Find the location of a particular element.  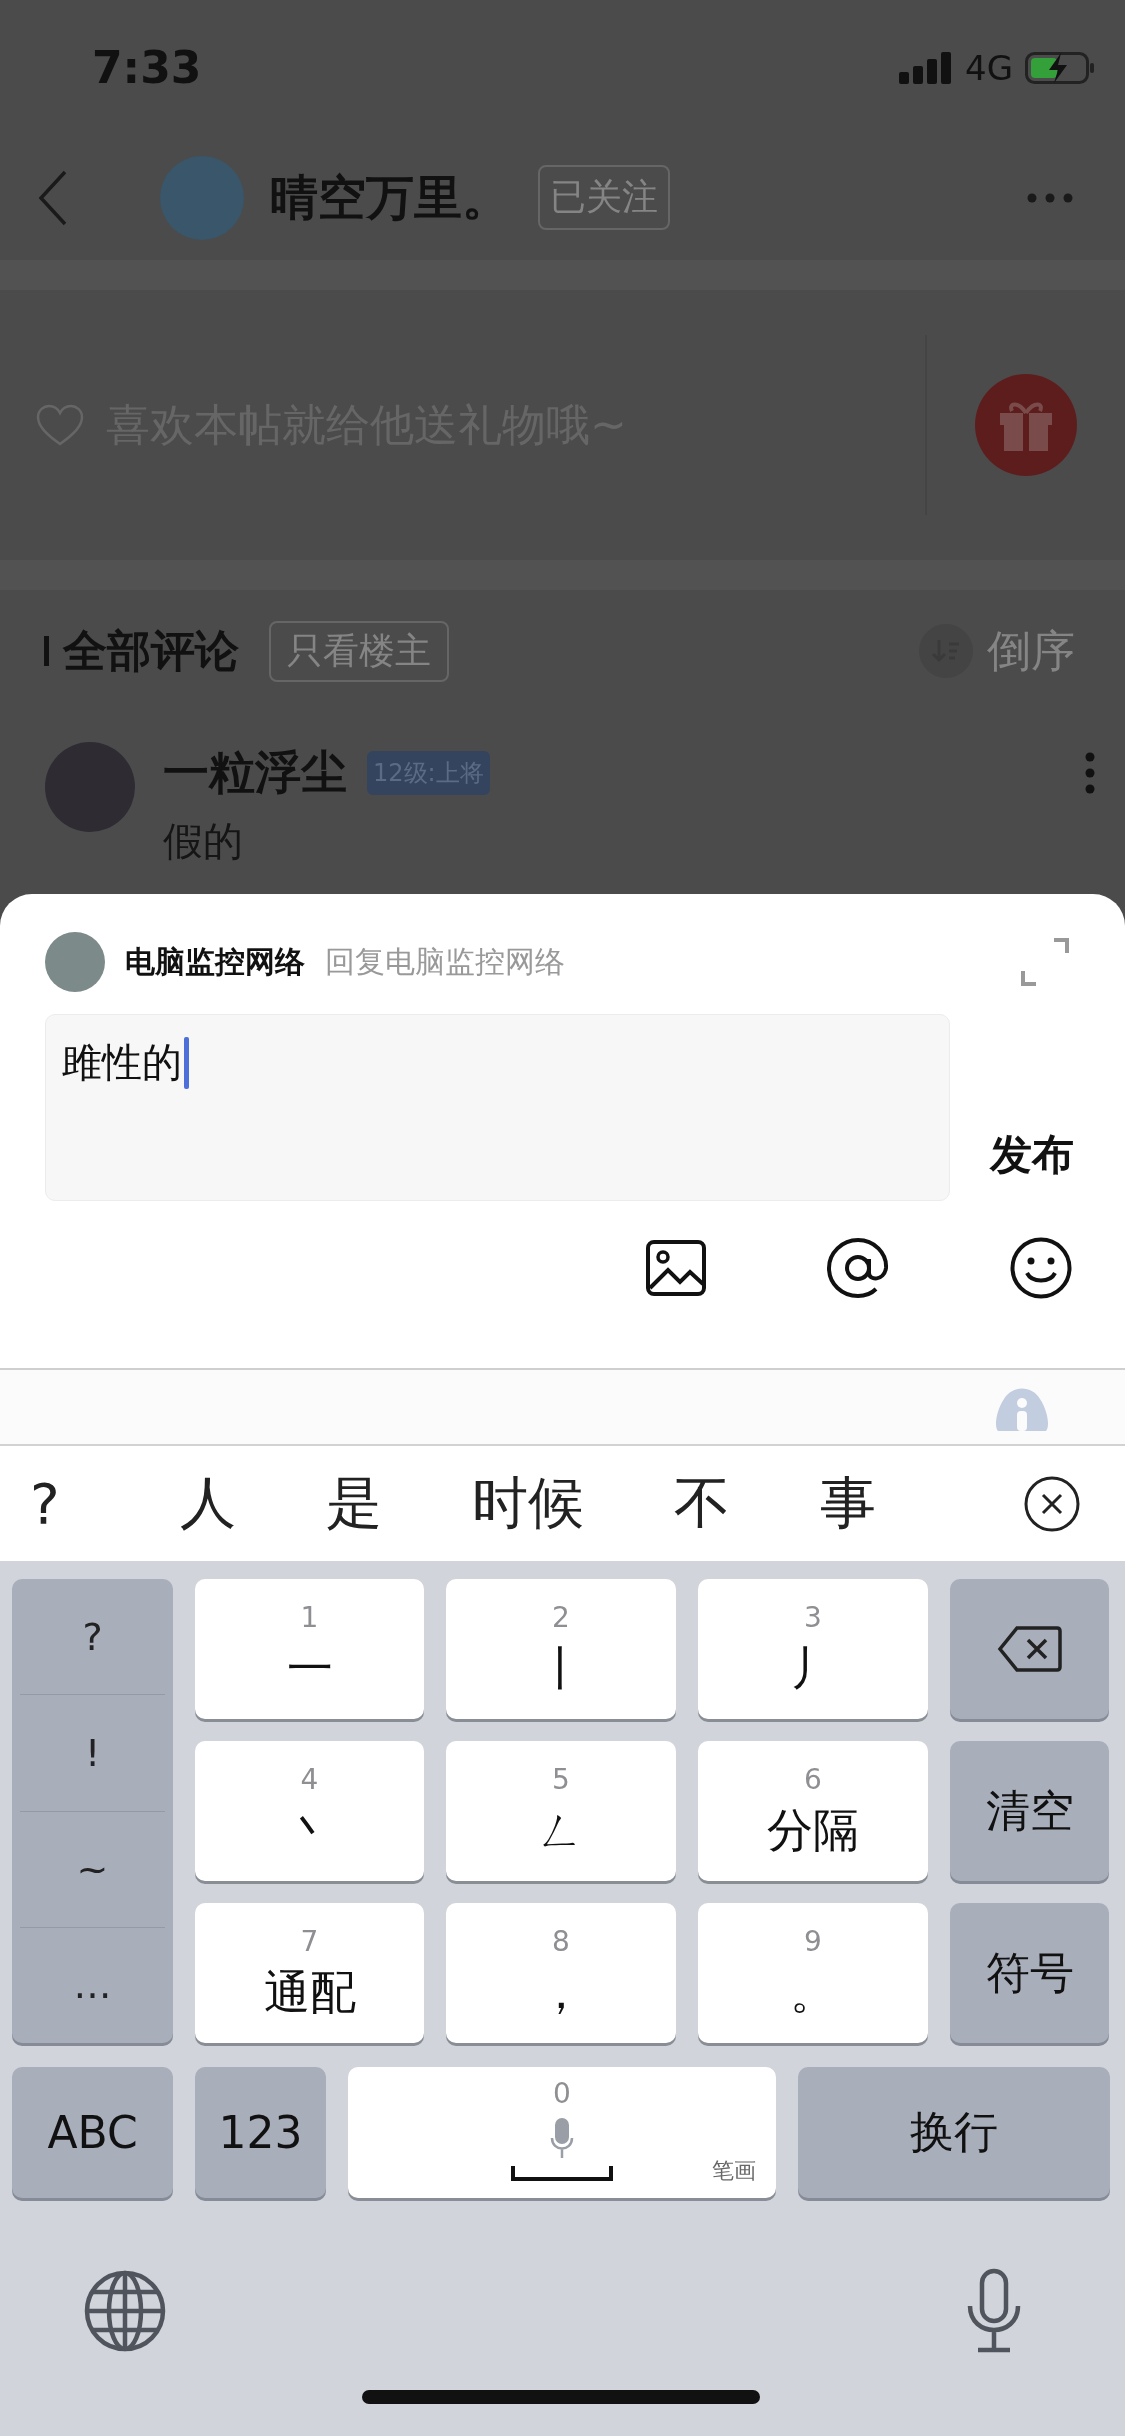

symbol-key: ! is located at coordinates (92, 1753).